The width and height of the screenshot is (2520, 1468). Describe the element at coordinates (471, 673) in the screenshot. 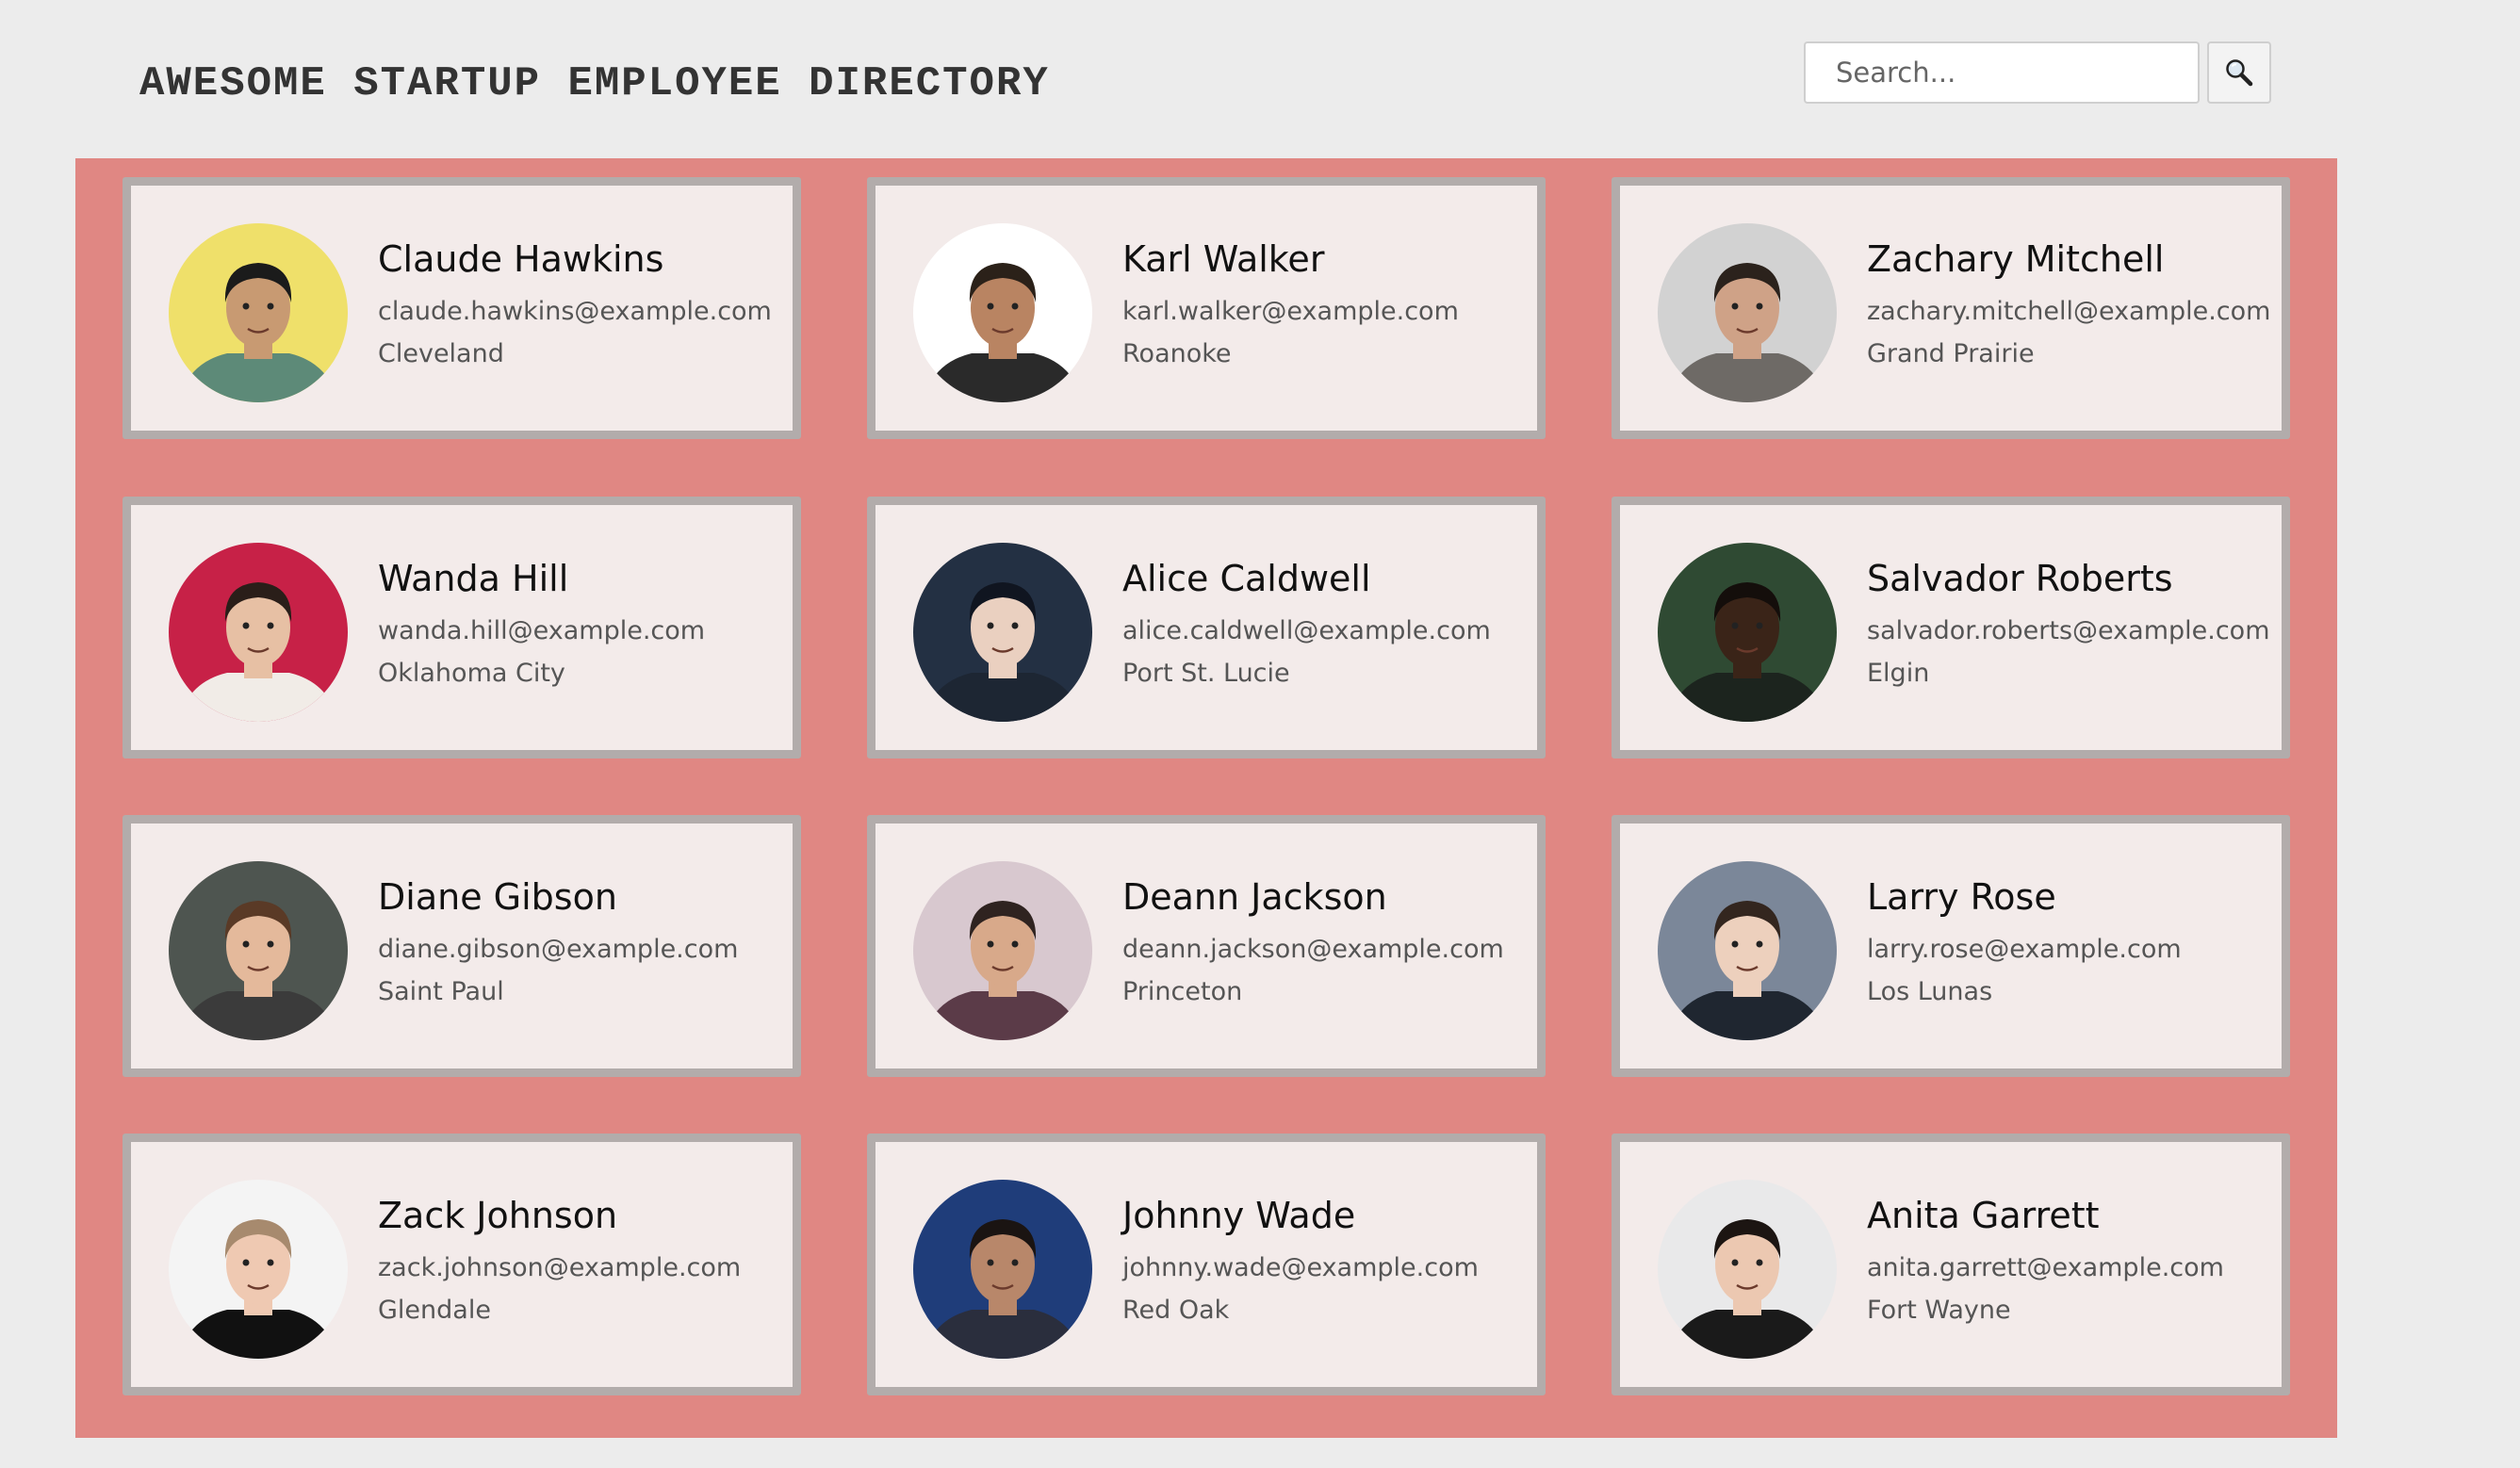

I see `employee-city: Oklahoma City` at that location.